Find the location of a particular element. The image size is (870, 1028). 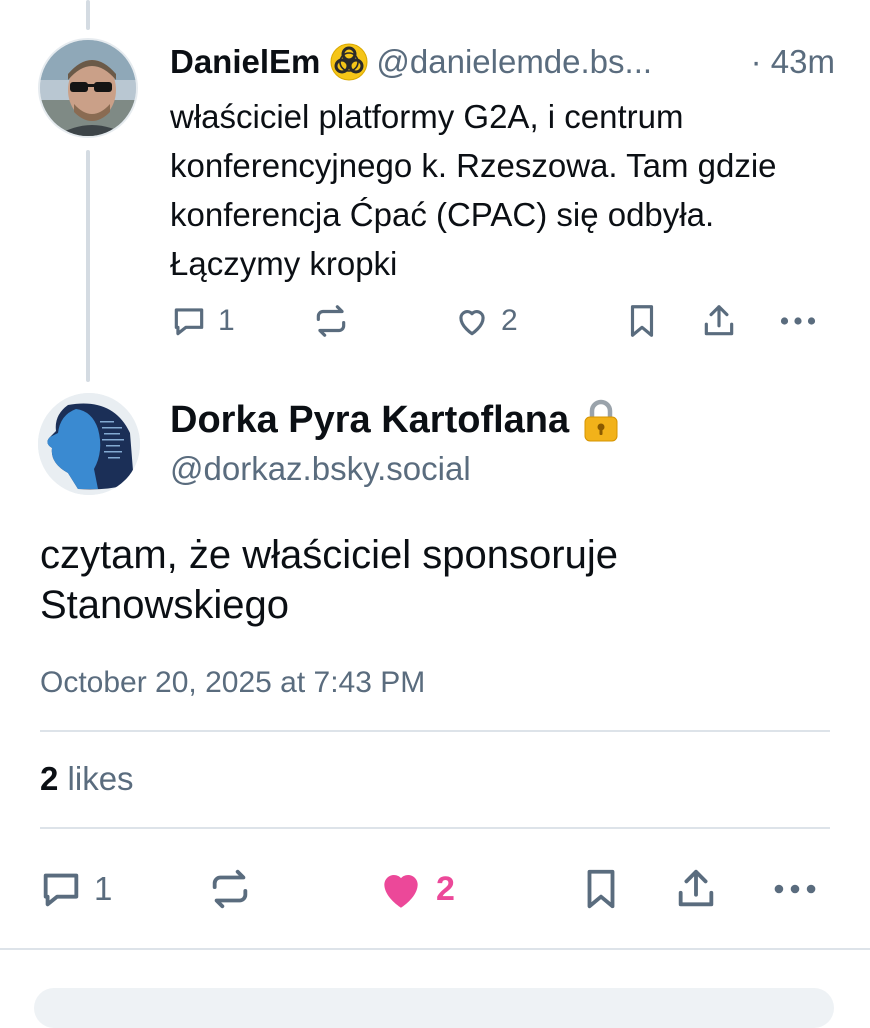

reply-display-name: DanielEm is located at coordinates (245, 62).